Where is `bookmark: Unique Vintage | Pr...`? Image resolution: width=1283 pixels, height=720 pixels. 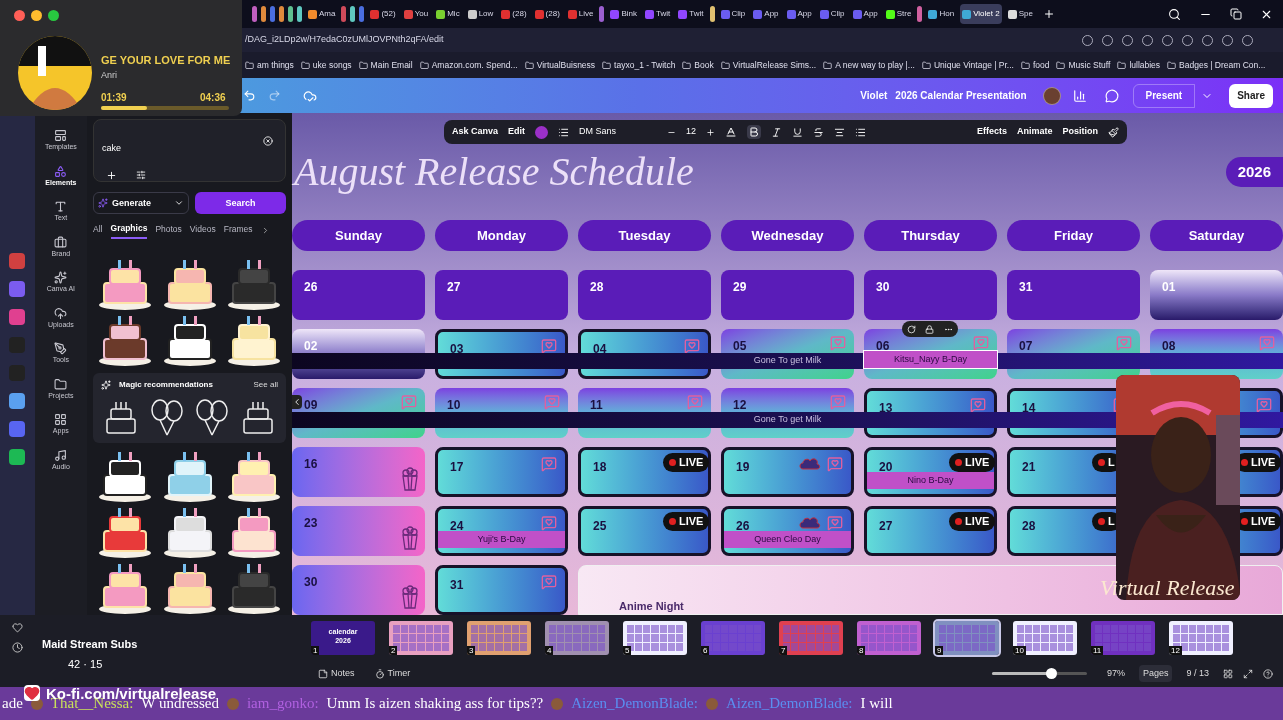
bookmark: Unique Vintage | Pr... is located at coordinates (967, 65).